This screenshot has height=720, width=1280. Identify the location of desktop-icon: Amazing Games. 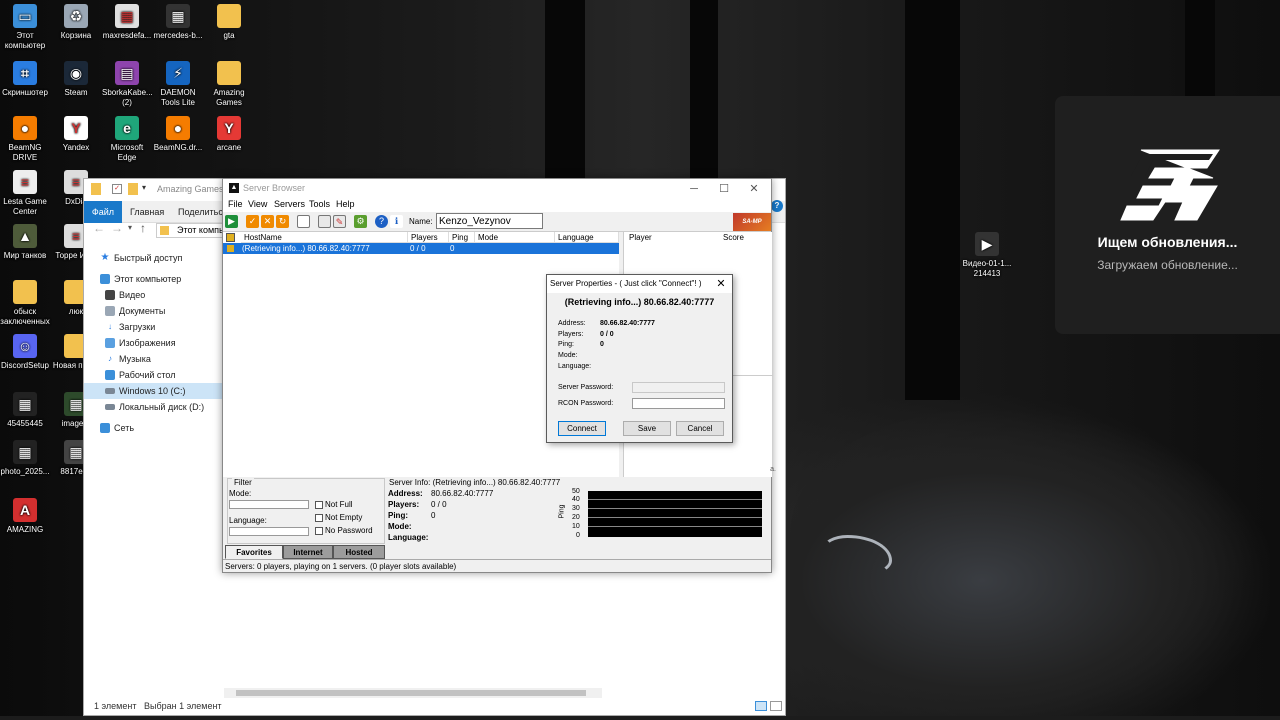
(229, 84).